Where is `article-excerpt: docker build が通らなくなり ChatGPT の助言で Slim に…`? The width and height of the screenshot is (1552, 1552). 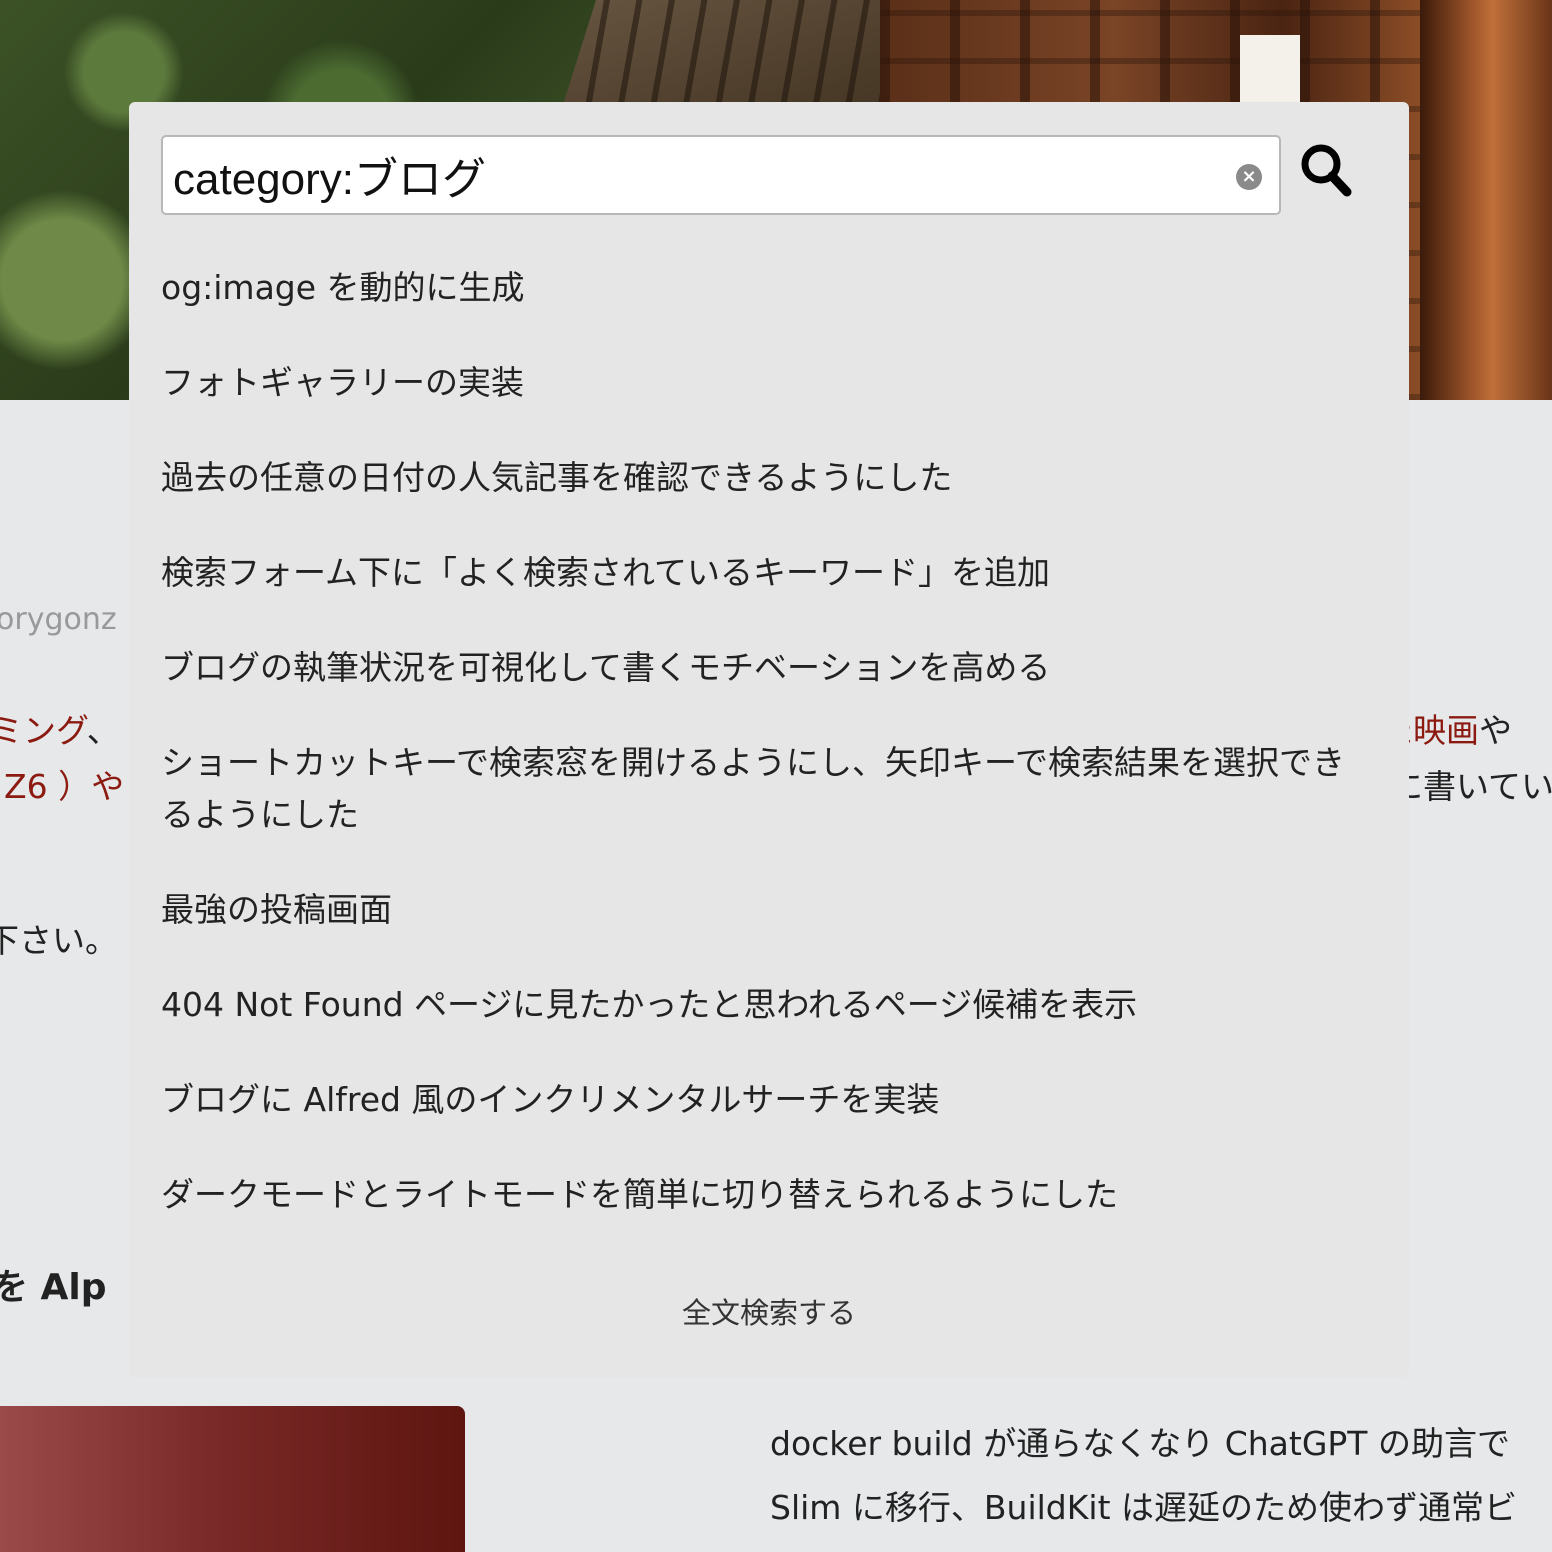 article-excerpt: docker build が通らなくなり ChatGPT の助言で Slim に… is located at coordinates (1161, 1476).